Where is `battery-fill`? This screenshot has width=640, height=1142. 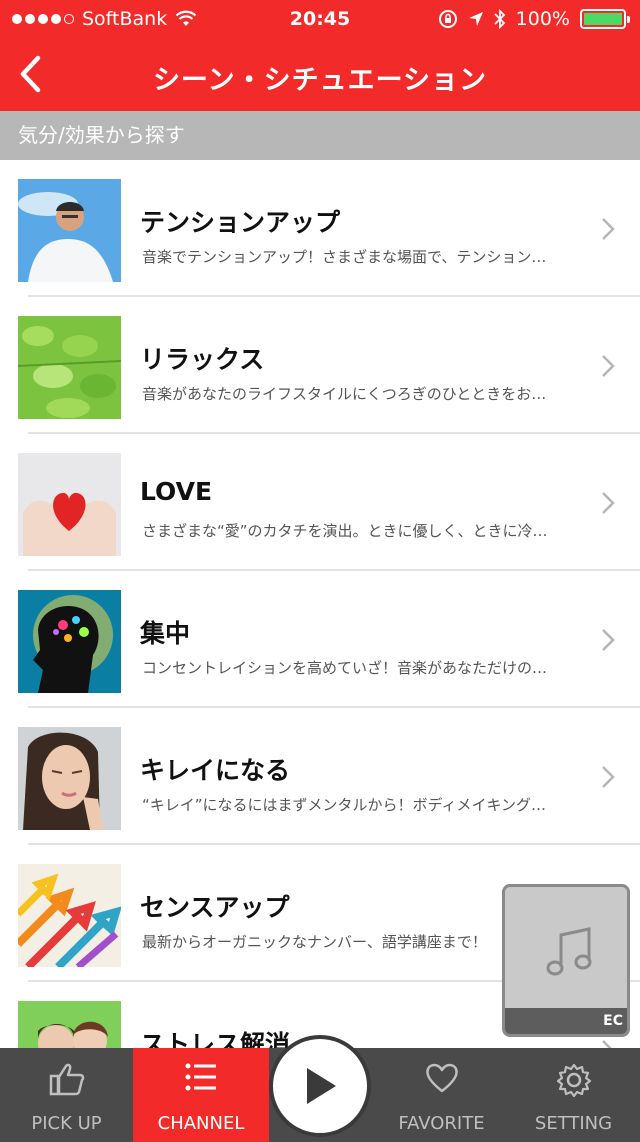
battery-fill is located at coordinates (603, 19).